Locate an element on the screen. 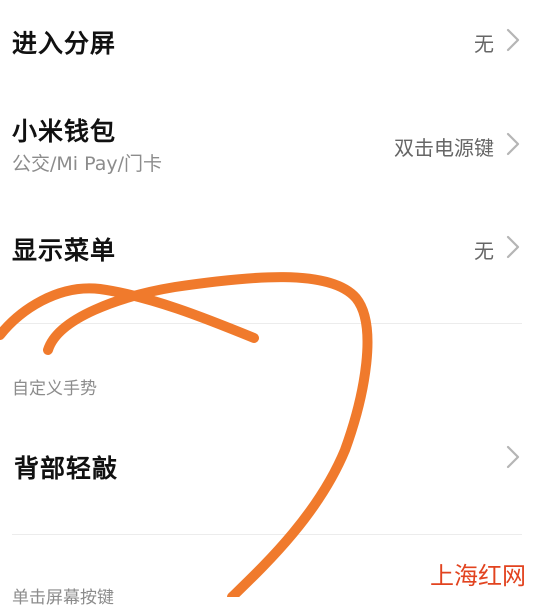 This screenshot has width=534, height=608. show-menu-value: 无 is located at coordinates (484, 251).